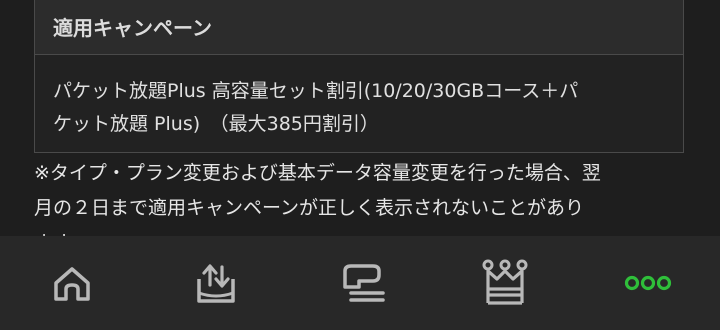 The image size is (720, 330). I want to click on notice-line-2: 月の２日まで適用キャンペーンが正しく表示されないことがあり, so click(309, 208).